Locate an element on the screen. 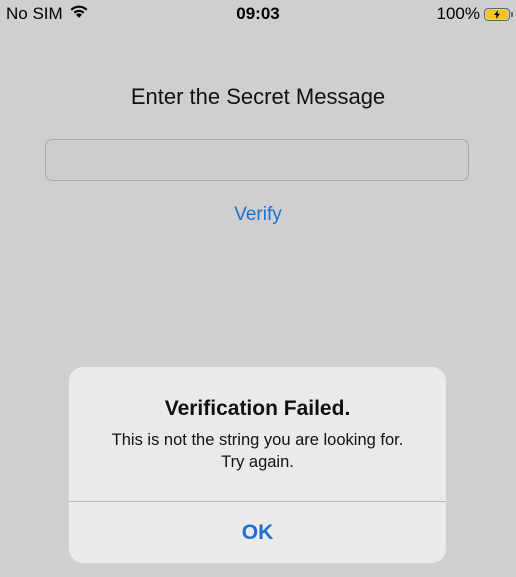 The height and width of the screenshot is (577, 516). verify-button: Verify is located at coordinates (258, 215).